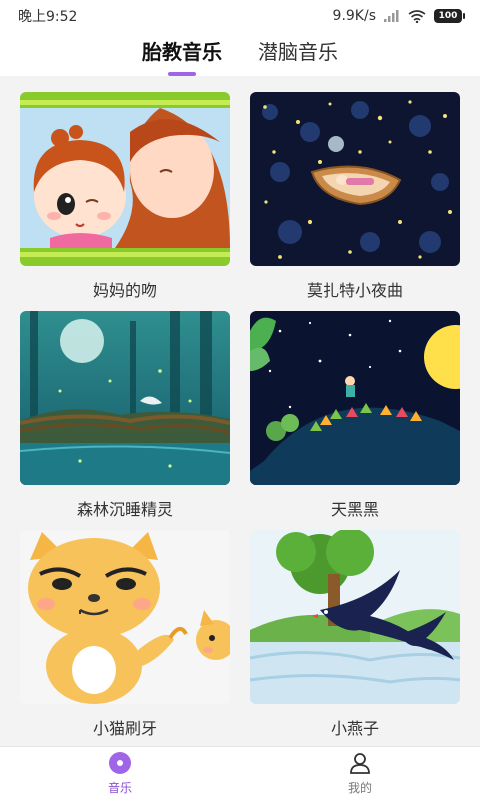 The image size is (480, 800). I want to click on tab-label: 胎教音乐, so click(182, 52).